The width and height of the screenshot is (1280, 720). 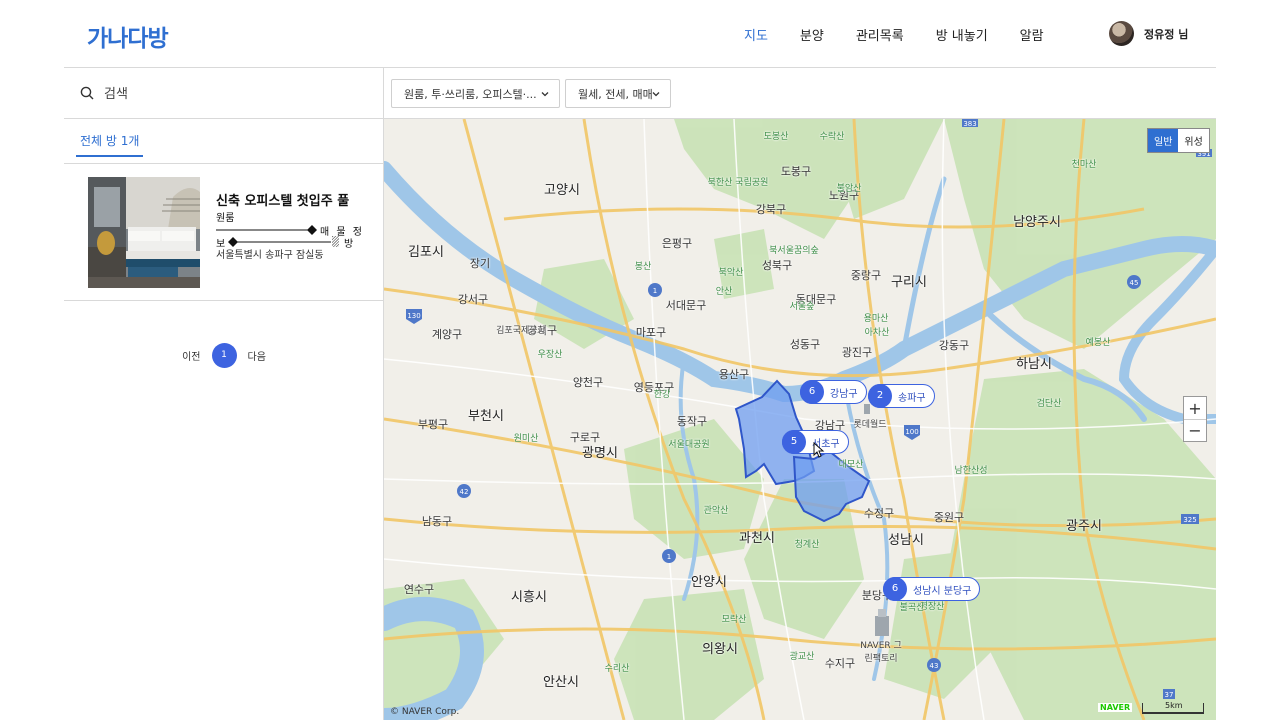 I want to click on avatar, so click(x=1121, y=33).